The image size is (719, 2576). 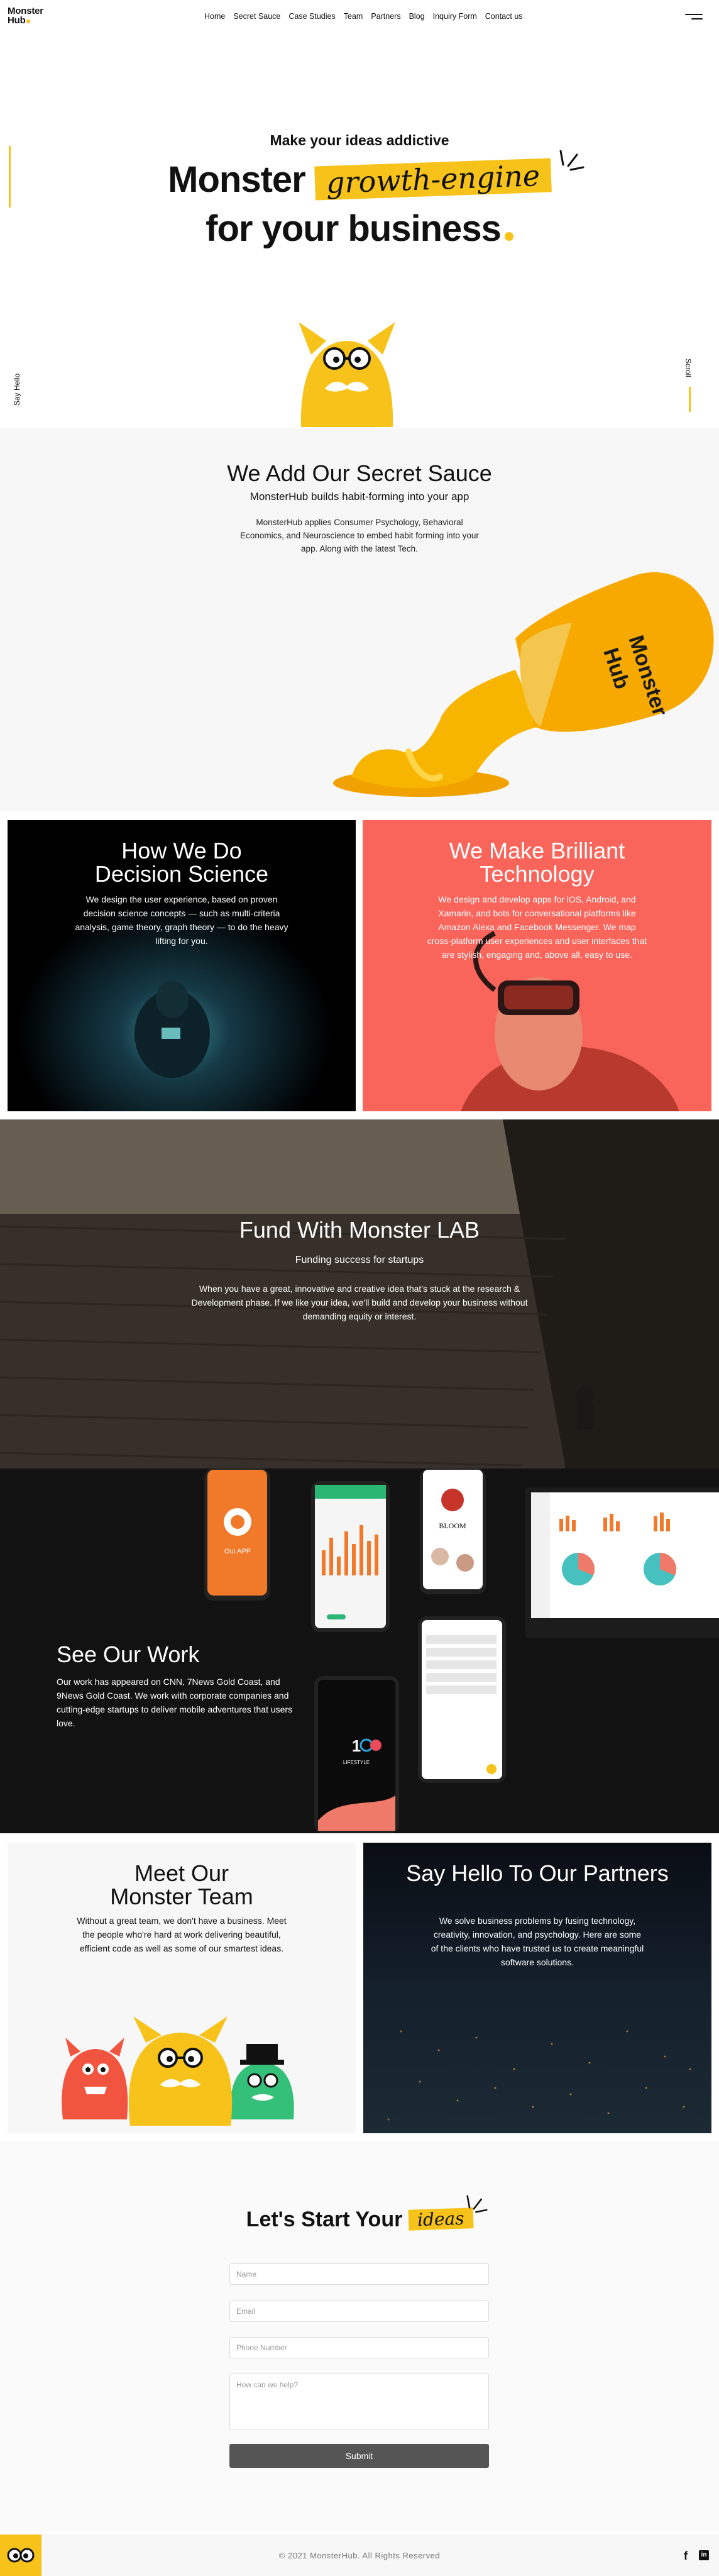 What do you see at coordinates (181, 874) in the screenshot?
I see `decision-title-line2: Decision Science` at bounding box center [181, 874].